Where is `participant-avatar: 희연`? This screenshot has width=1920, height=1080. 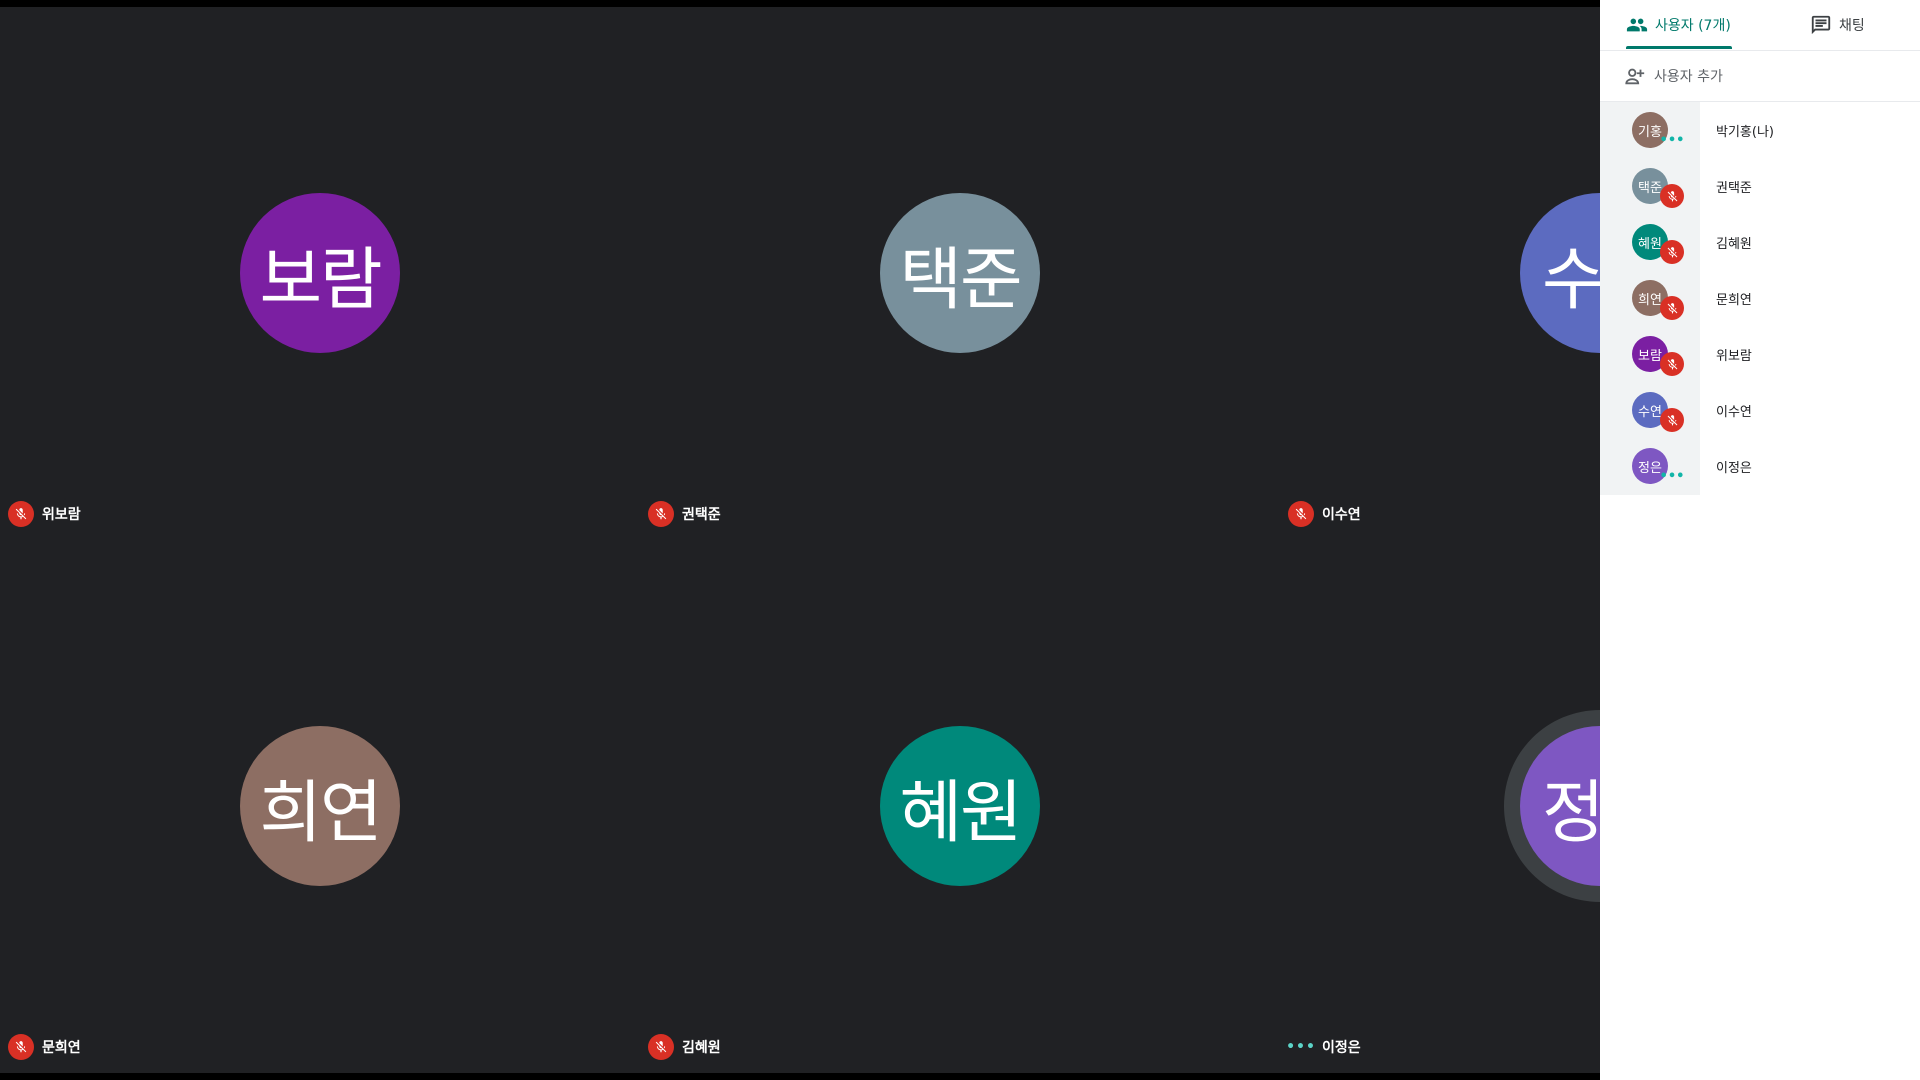
participant-avatar: 희연 is located at coordinates (320, 806).